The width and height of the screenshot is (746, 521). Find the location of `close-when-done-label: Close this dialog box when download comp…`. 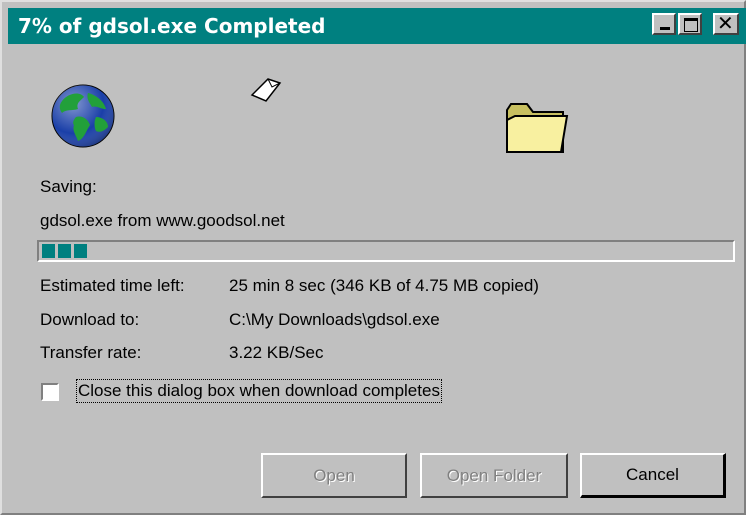

close-when-done-label: Close this dialog box when download comp… is located at coordinates (259, 391).